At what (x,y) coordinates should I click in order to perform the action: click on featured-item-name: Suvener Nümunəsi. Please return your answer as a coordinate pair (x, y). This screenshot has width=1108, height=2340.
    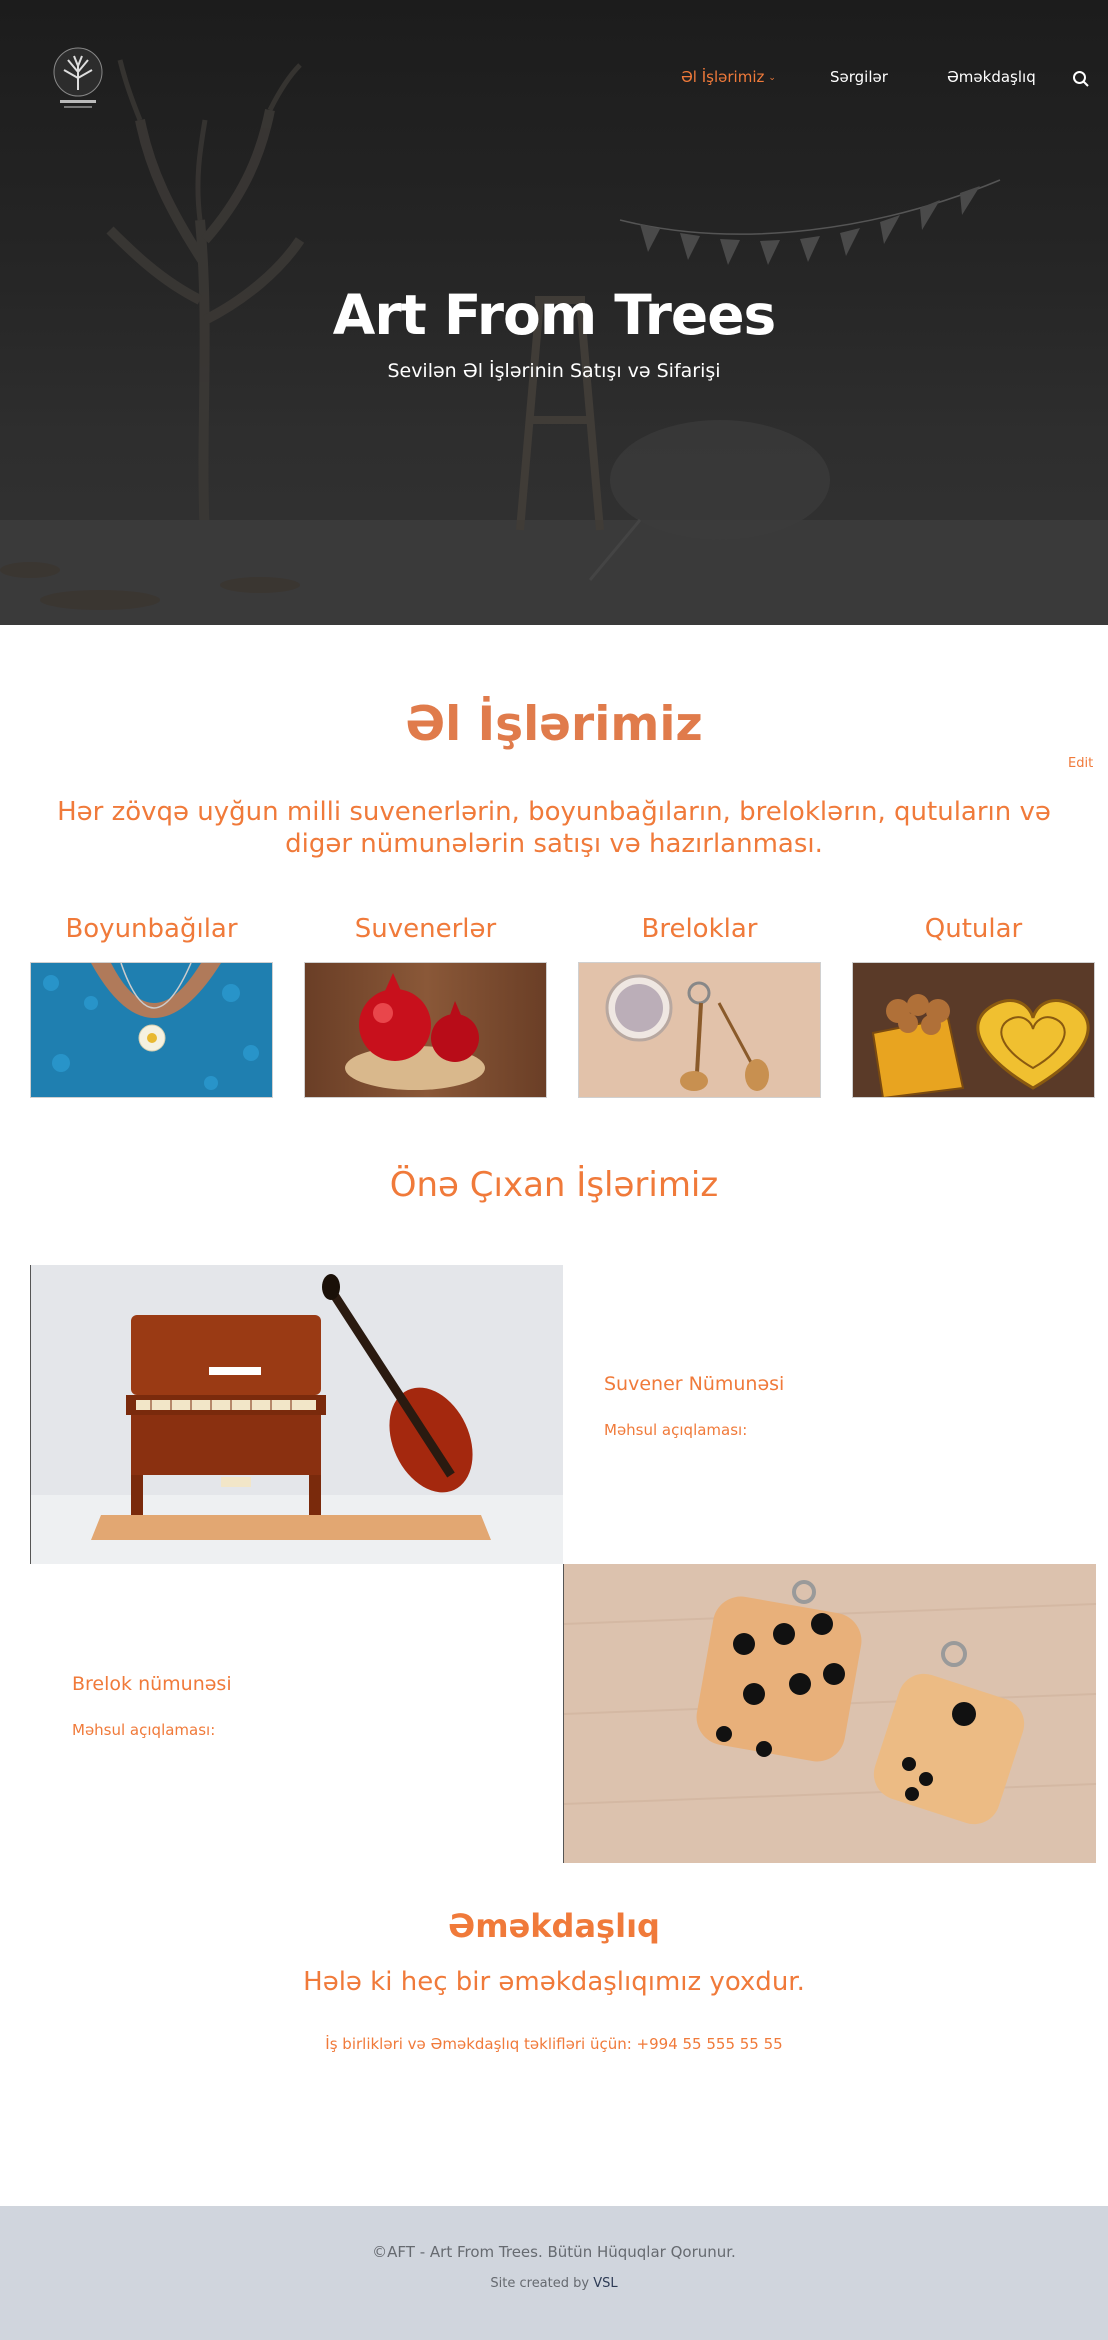
    Looking at the image, I should click on (694, 1384).